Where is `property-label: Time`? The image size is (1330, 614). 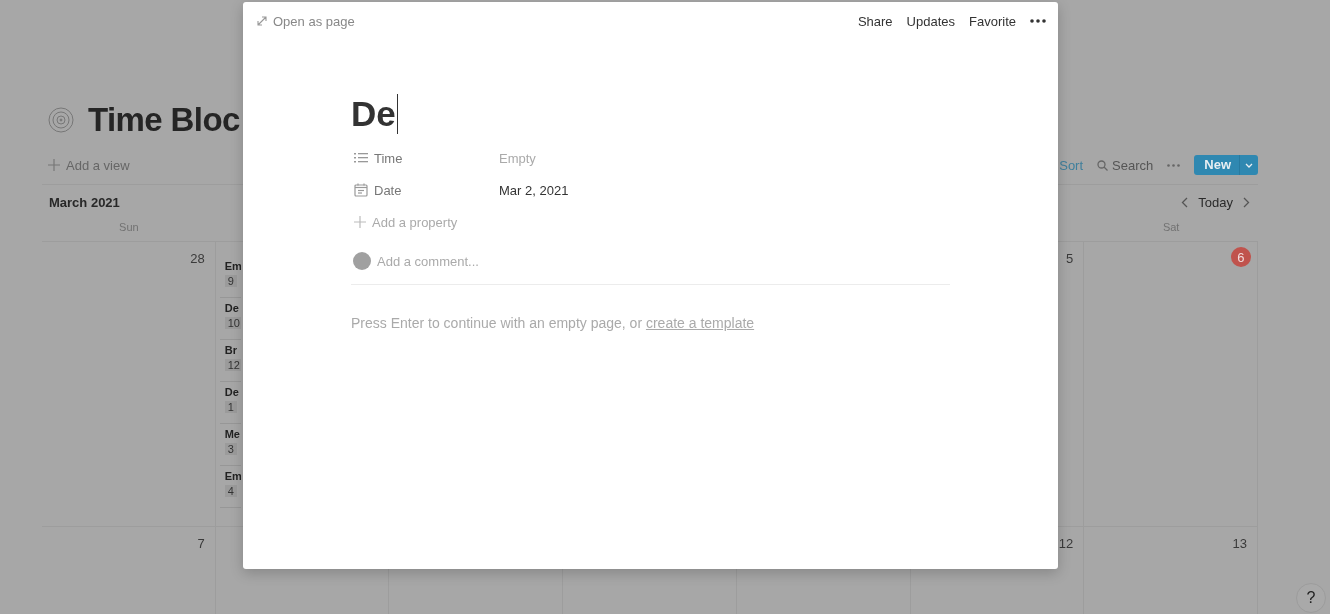 property-label: Time is located at coordinates (388, 158).